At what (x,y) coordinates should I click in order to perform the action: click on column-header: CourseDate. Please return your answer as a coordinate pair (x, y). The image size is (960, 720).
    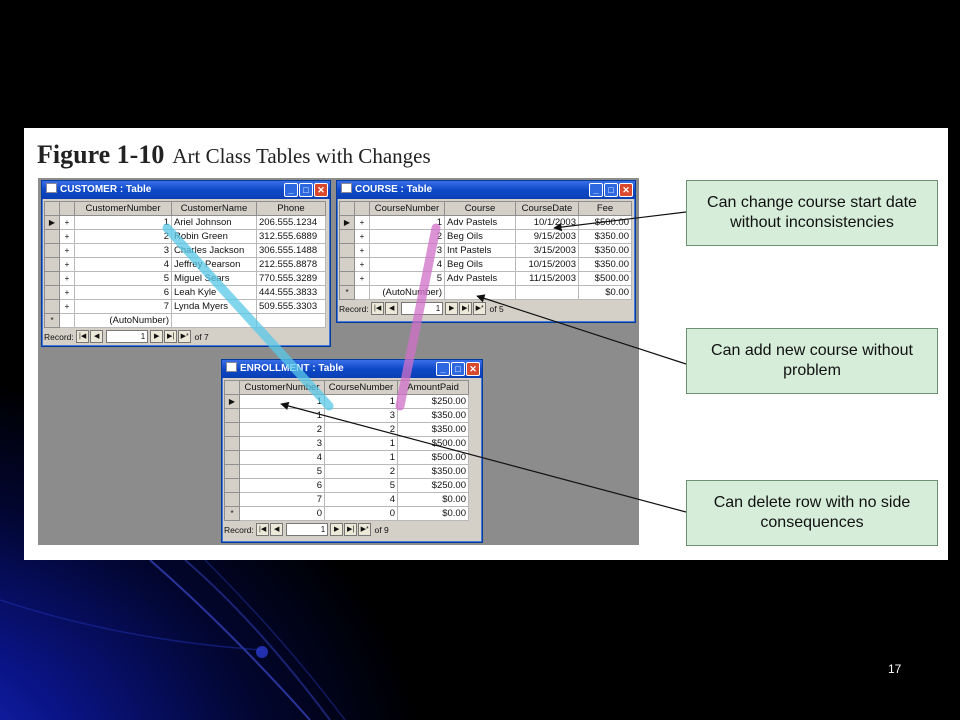
    Looking at the image, I should click on (547, 208).